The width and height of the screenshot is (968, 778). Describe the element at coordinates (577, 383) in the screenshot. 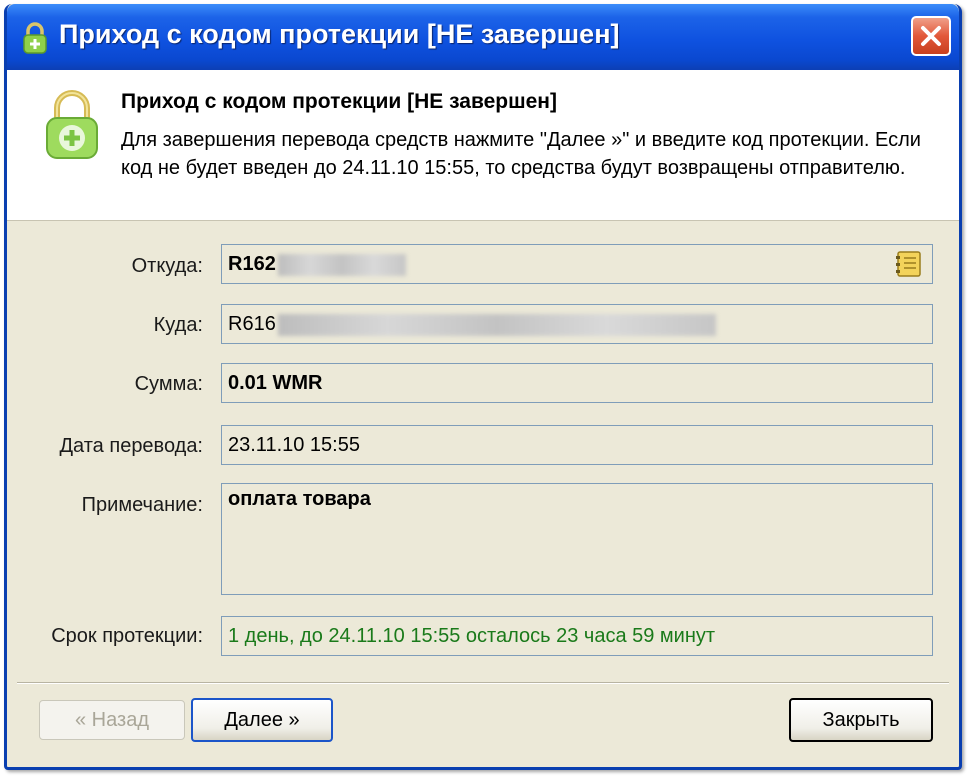

I see `amount-field: 0.01 WMR` at that location.